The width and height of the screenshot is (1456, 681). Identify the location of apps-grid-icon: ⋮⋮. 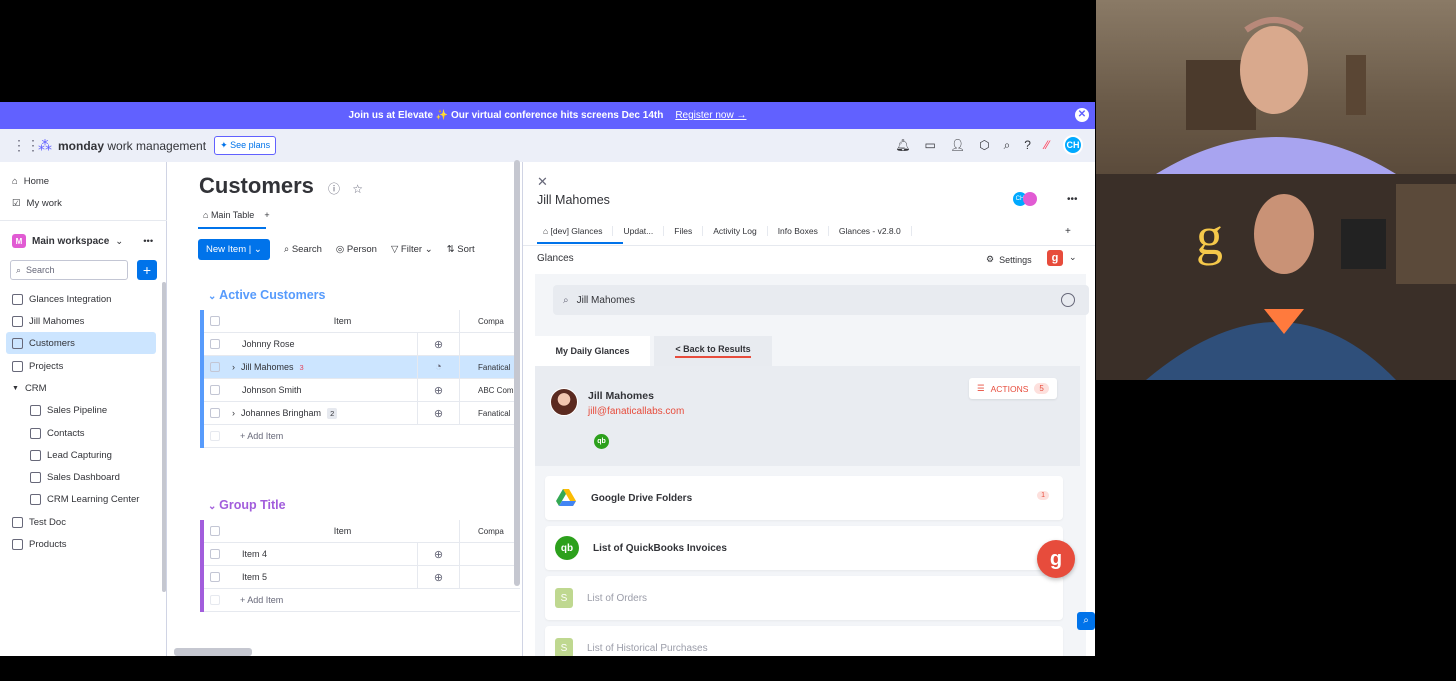
(26, 145).